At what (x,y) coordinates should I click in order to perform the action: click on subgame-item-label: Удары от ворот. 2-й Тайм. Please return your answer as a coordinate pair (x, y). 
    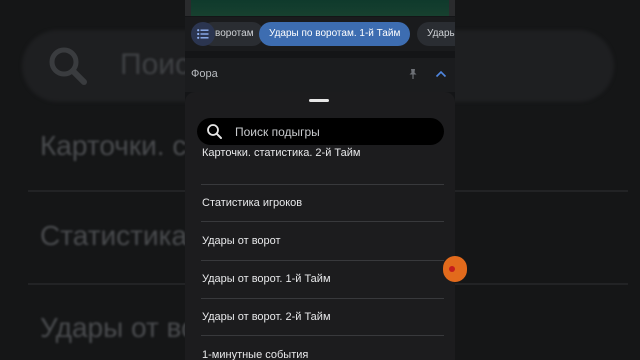
    Looking at the image, I should click on (266, 317).